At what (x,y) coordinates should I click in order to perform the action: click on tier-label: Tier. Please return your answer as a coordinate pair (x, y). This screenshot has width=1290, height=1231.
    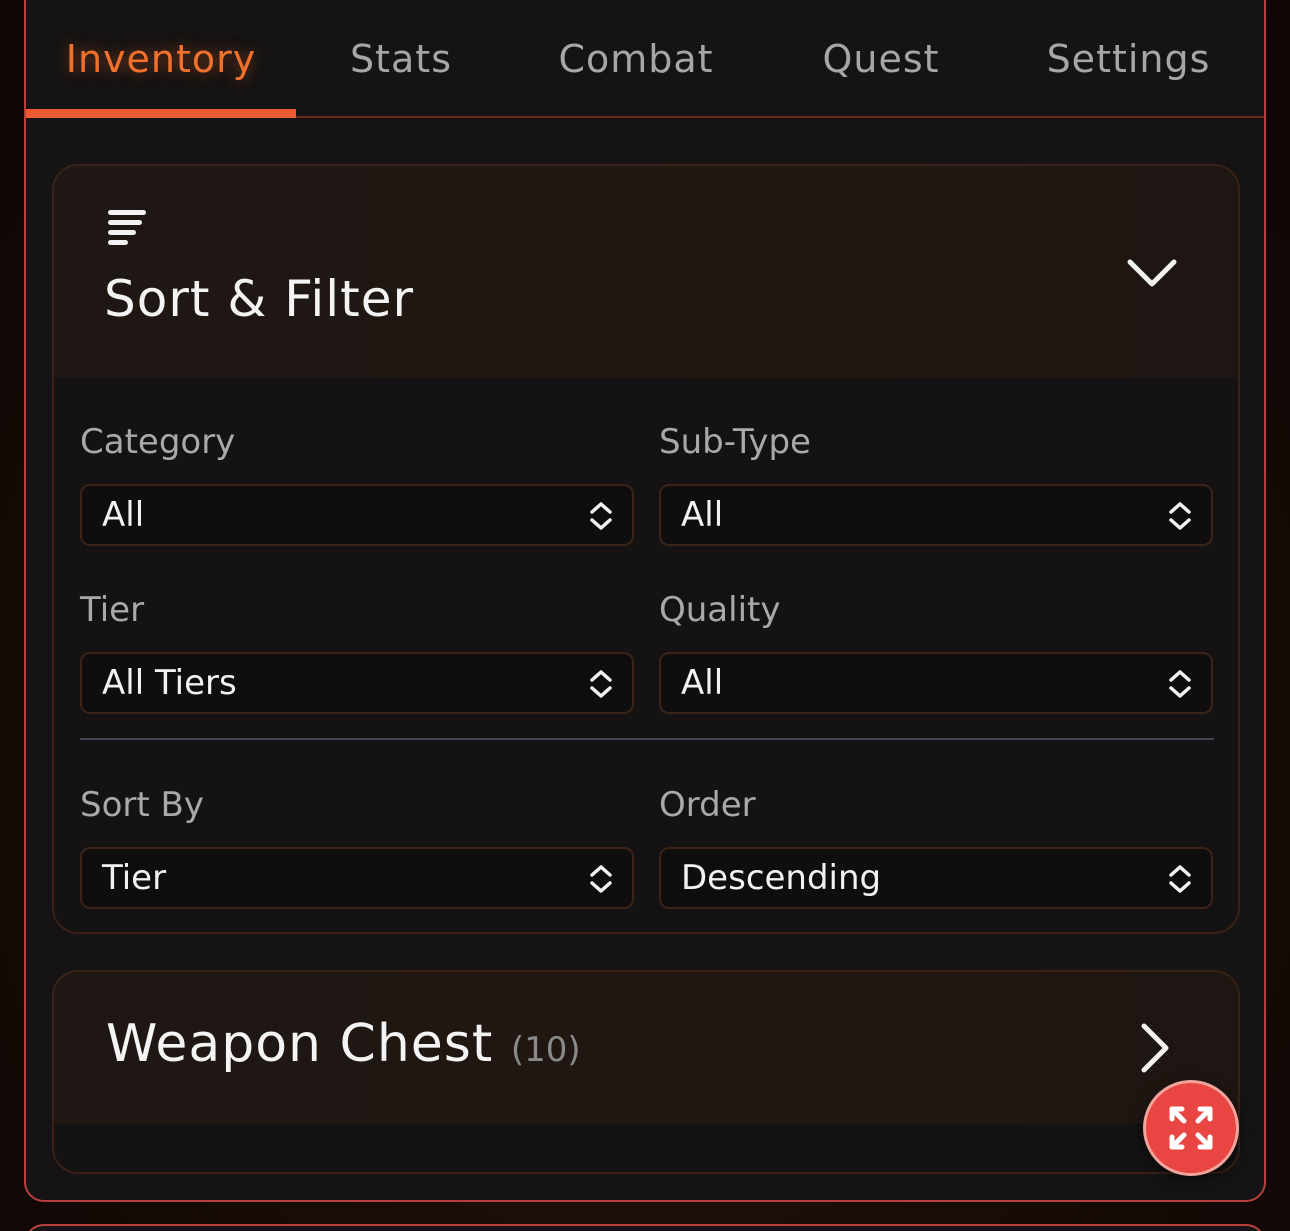
    Looking at the image, I should click on (112, 610).